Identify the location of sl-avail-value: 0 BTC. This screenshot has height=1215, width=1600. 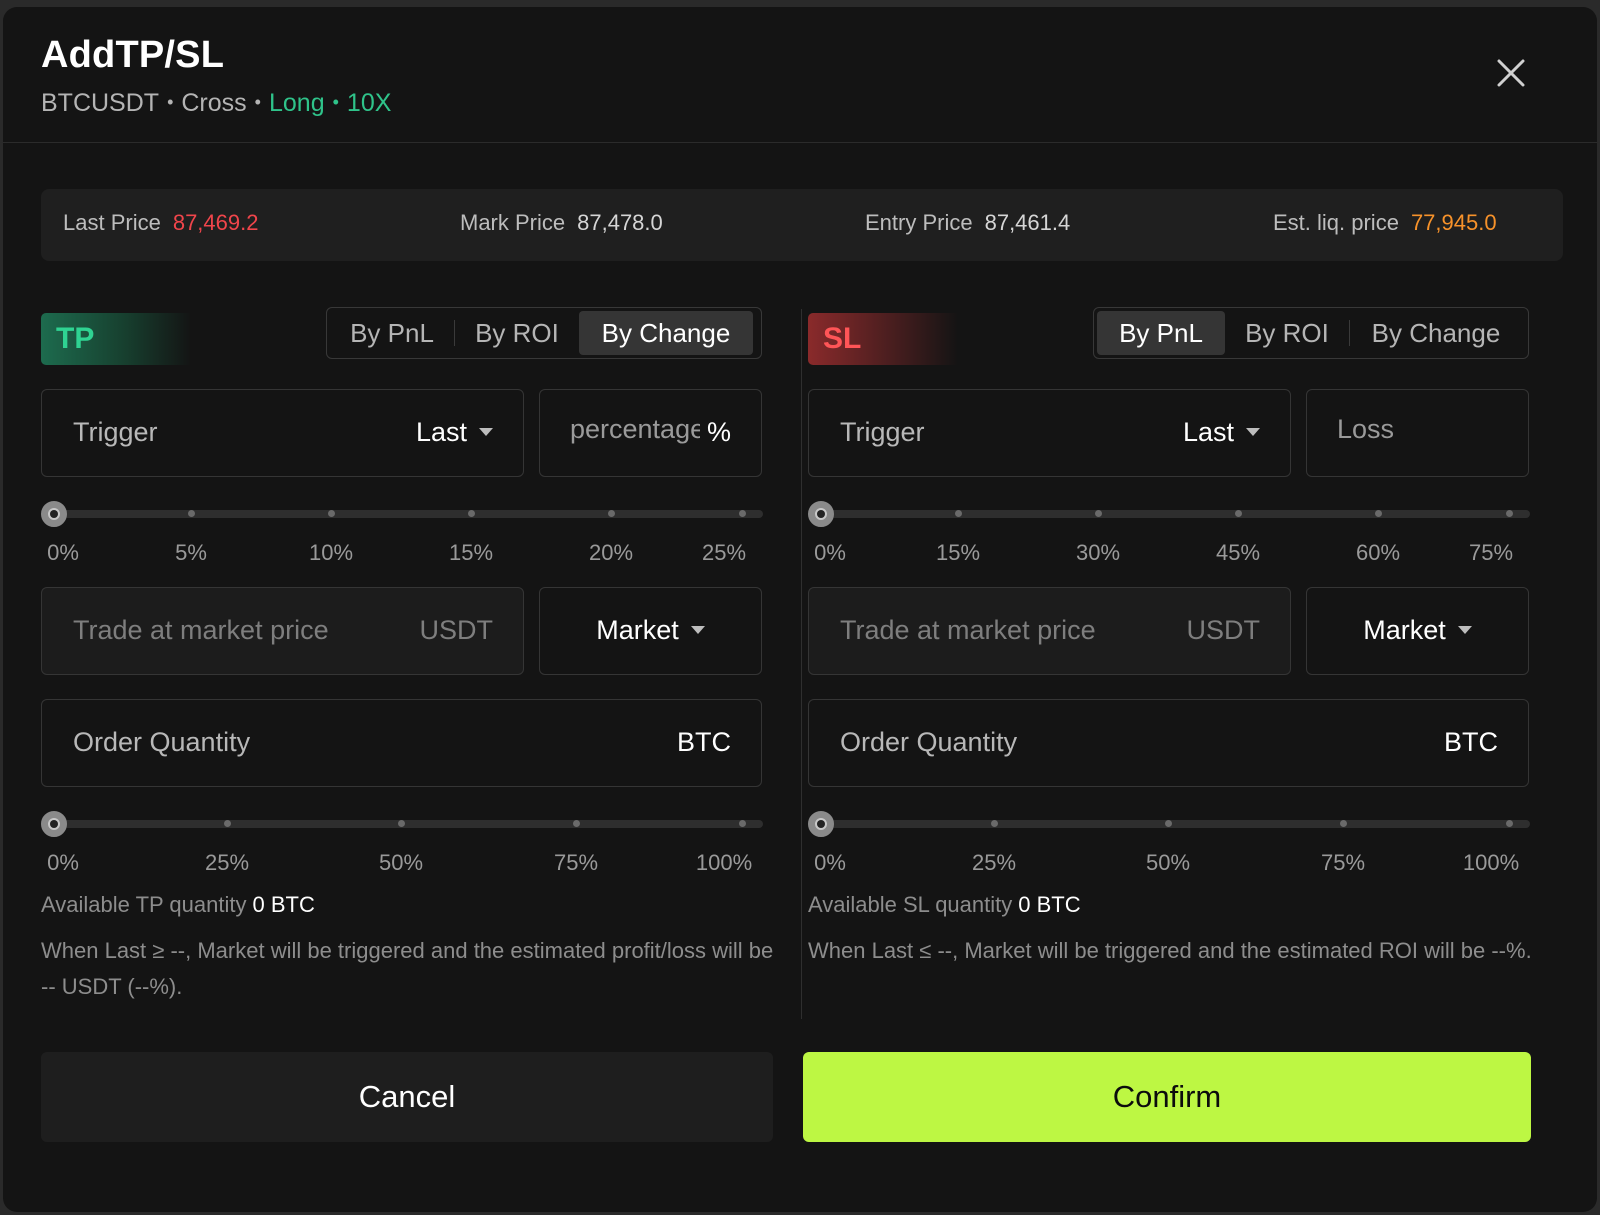
(1049, 904).